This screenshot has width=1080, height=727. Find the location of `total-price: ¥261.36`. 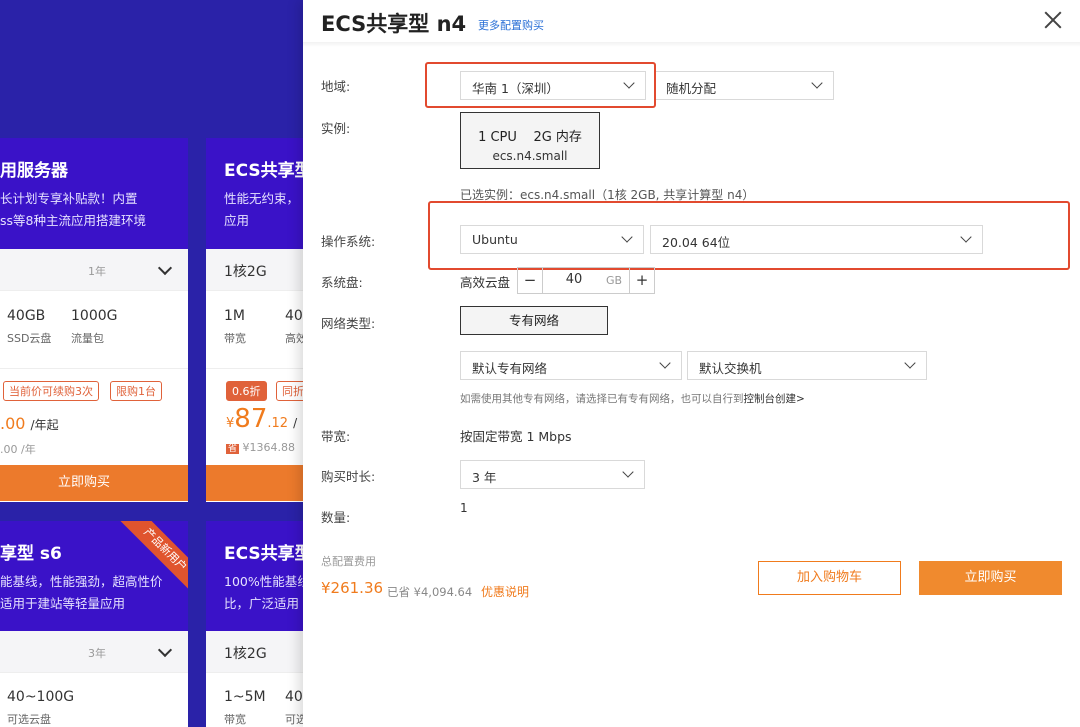

total-price: ¥261.36 is located at coordinates (352, 588).